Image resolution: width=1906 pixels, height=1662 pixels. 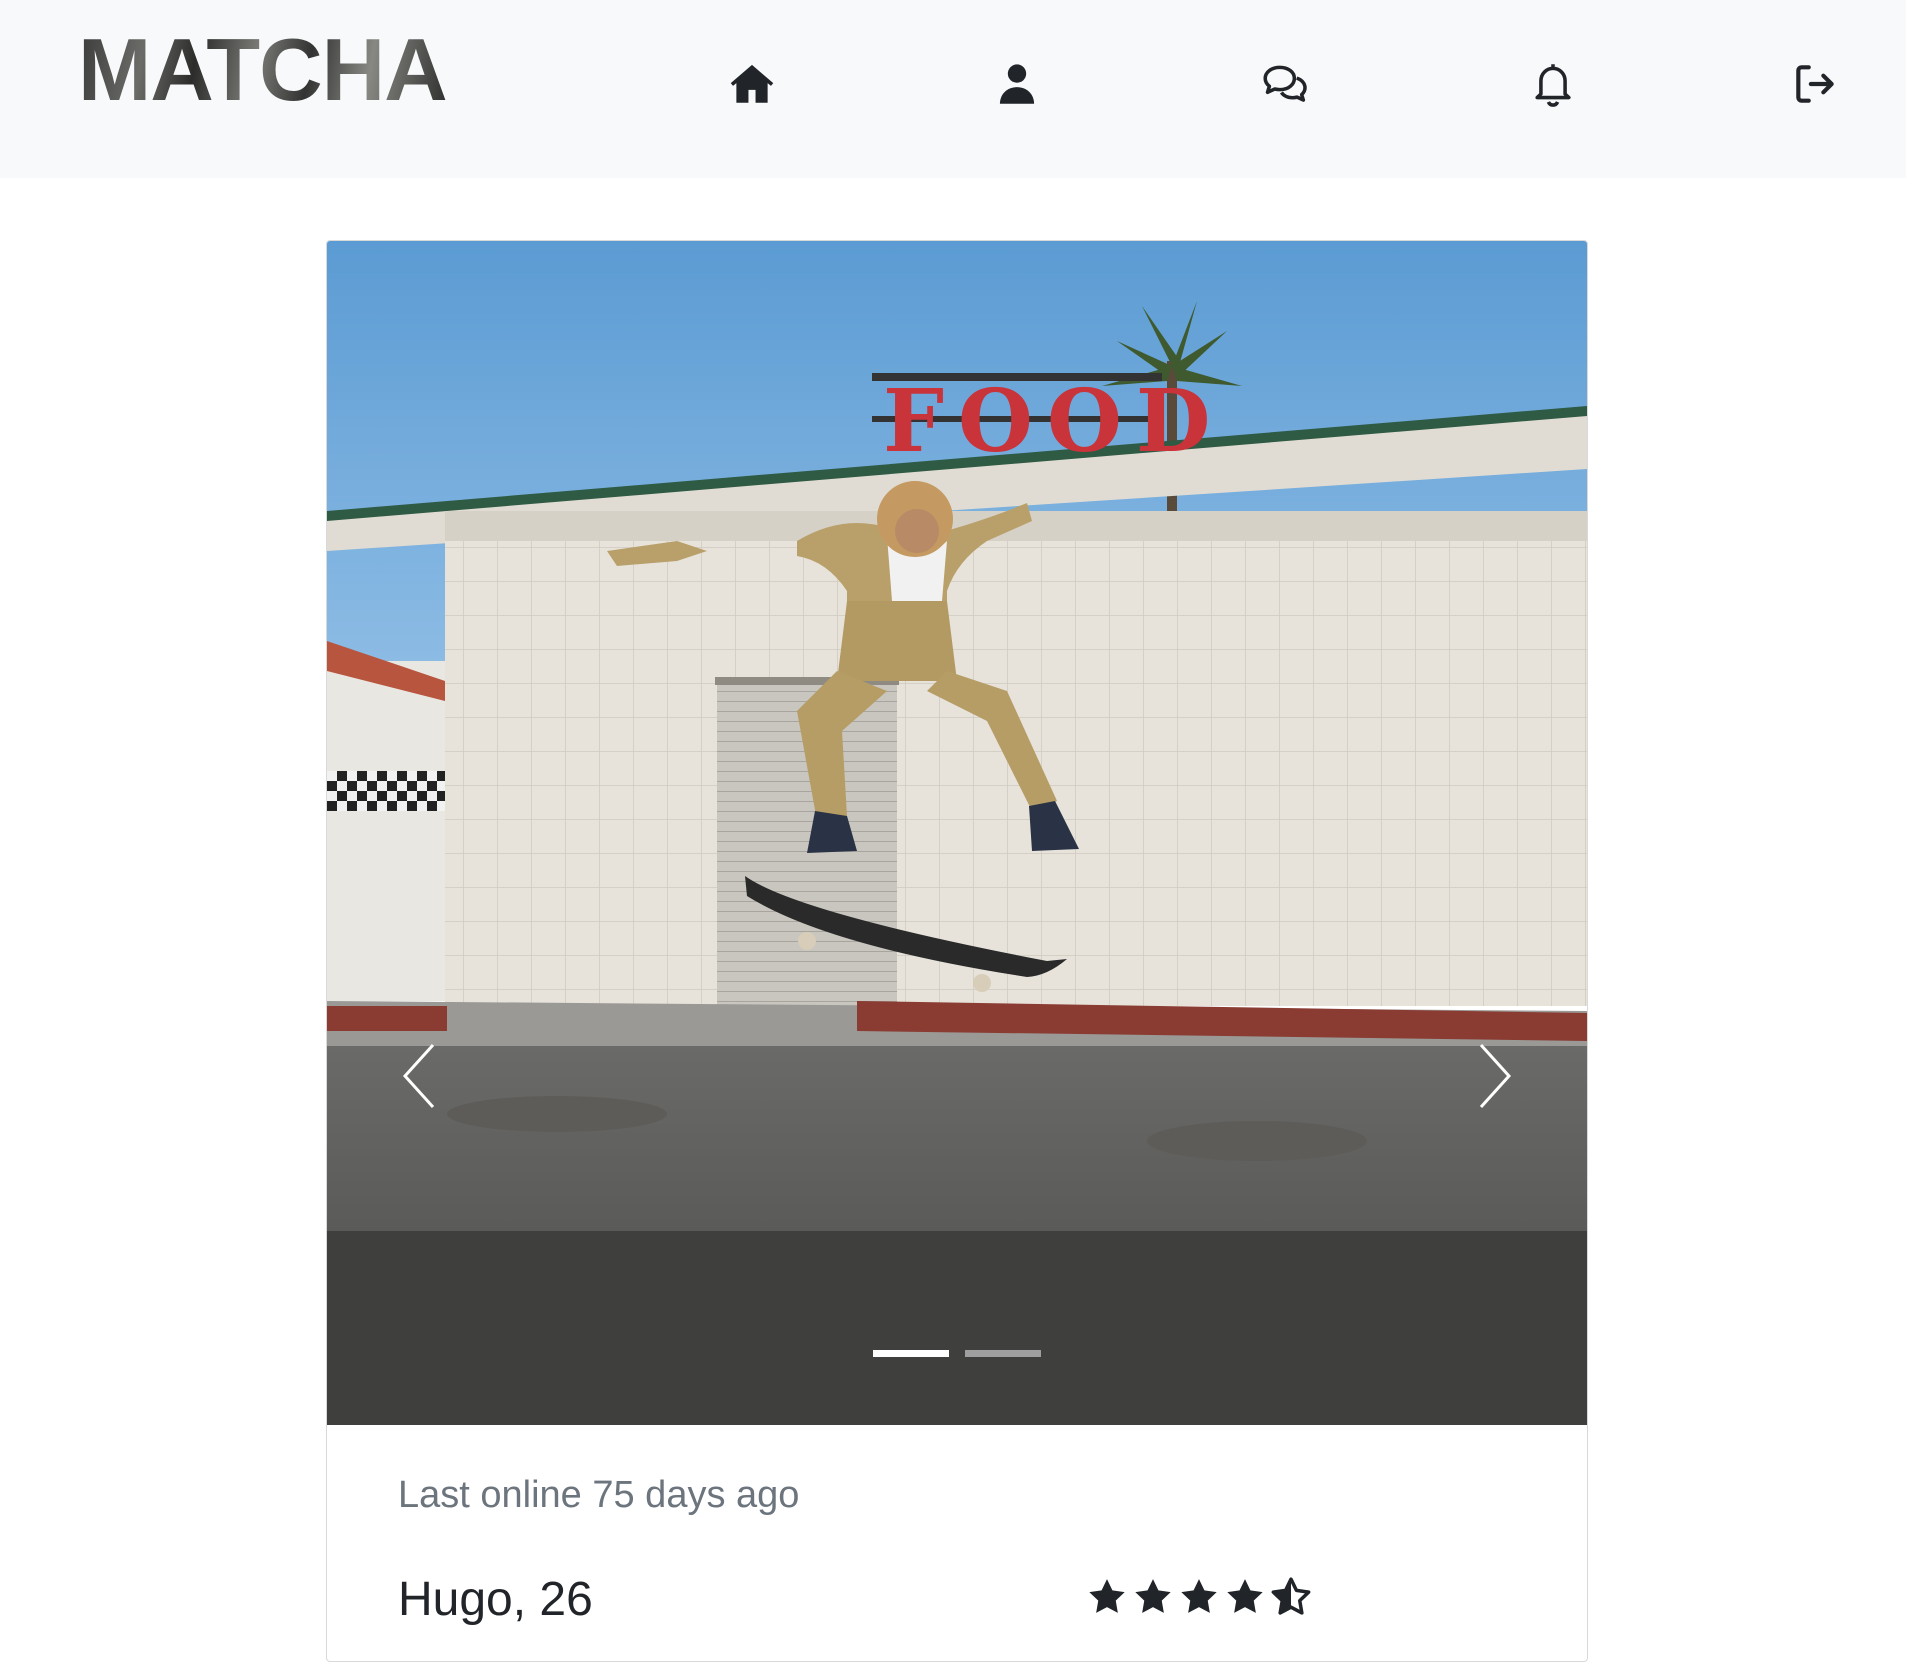 I want to click on chat-icon, so click(x=1285, y=84).